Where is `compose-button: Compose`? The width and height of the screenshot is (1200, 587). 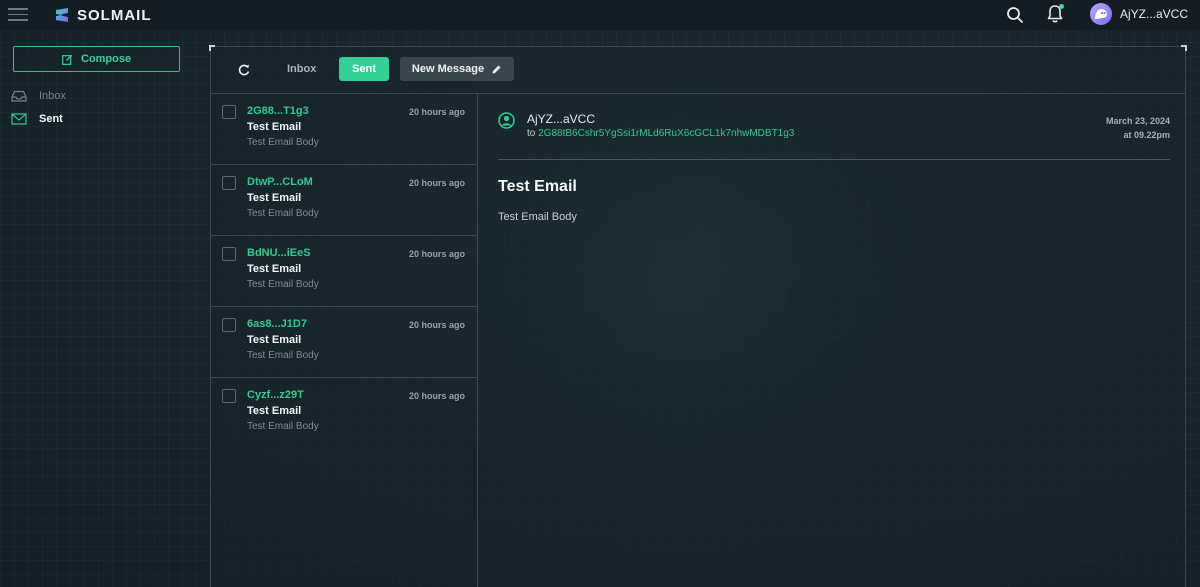 compose-button: Compose is located at coordinates (96, 59).